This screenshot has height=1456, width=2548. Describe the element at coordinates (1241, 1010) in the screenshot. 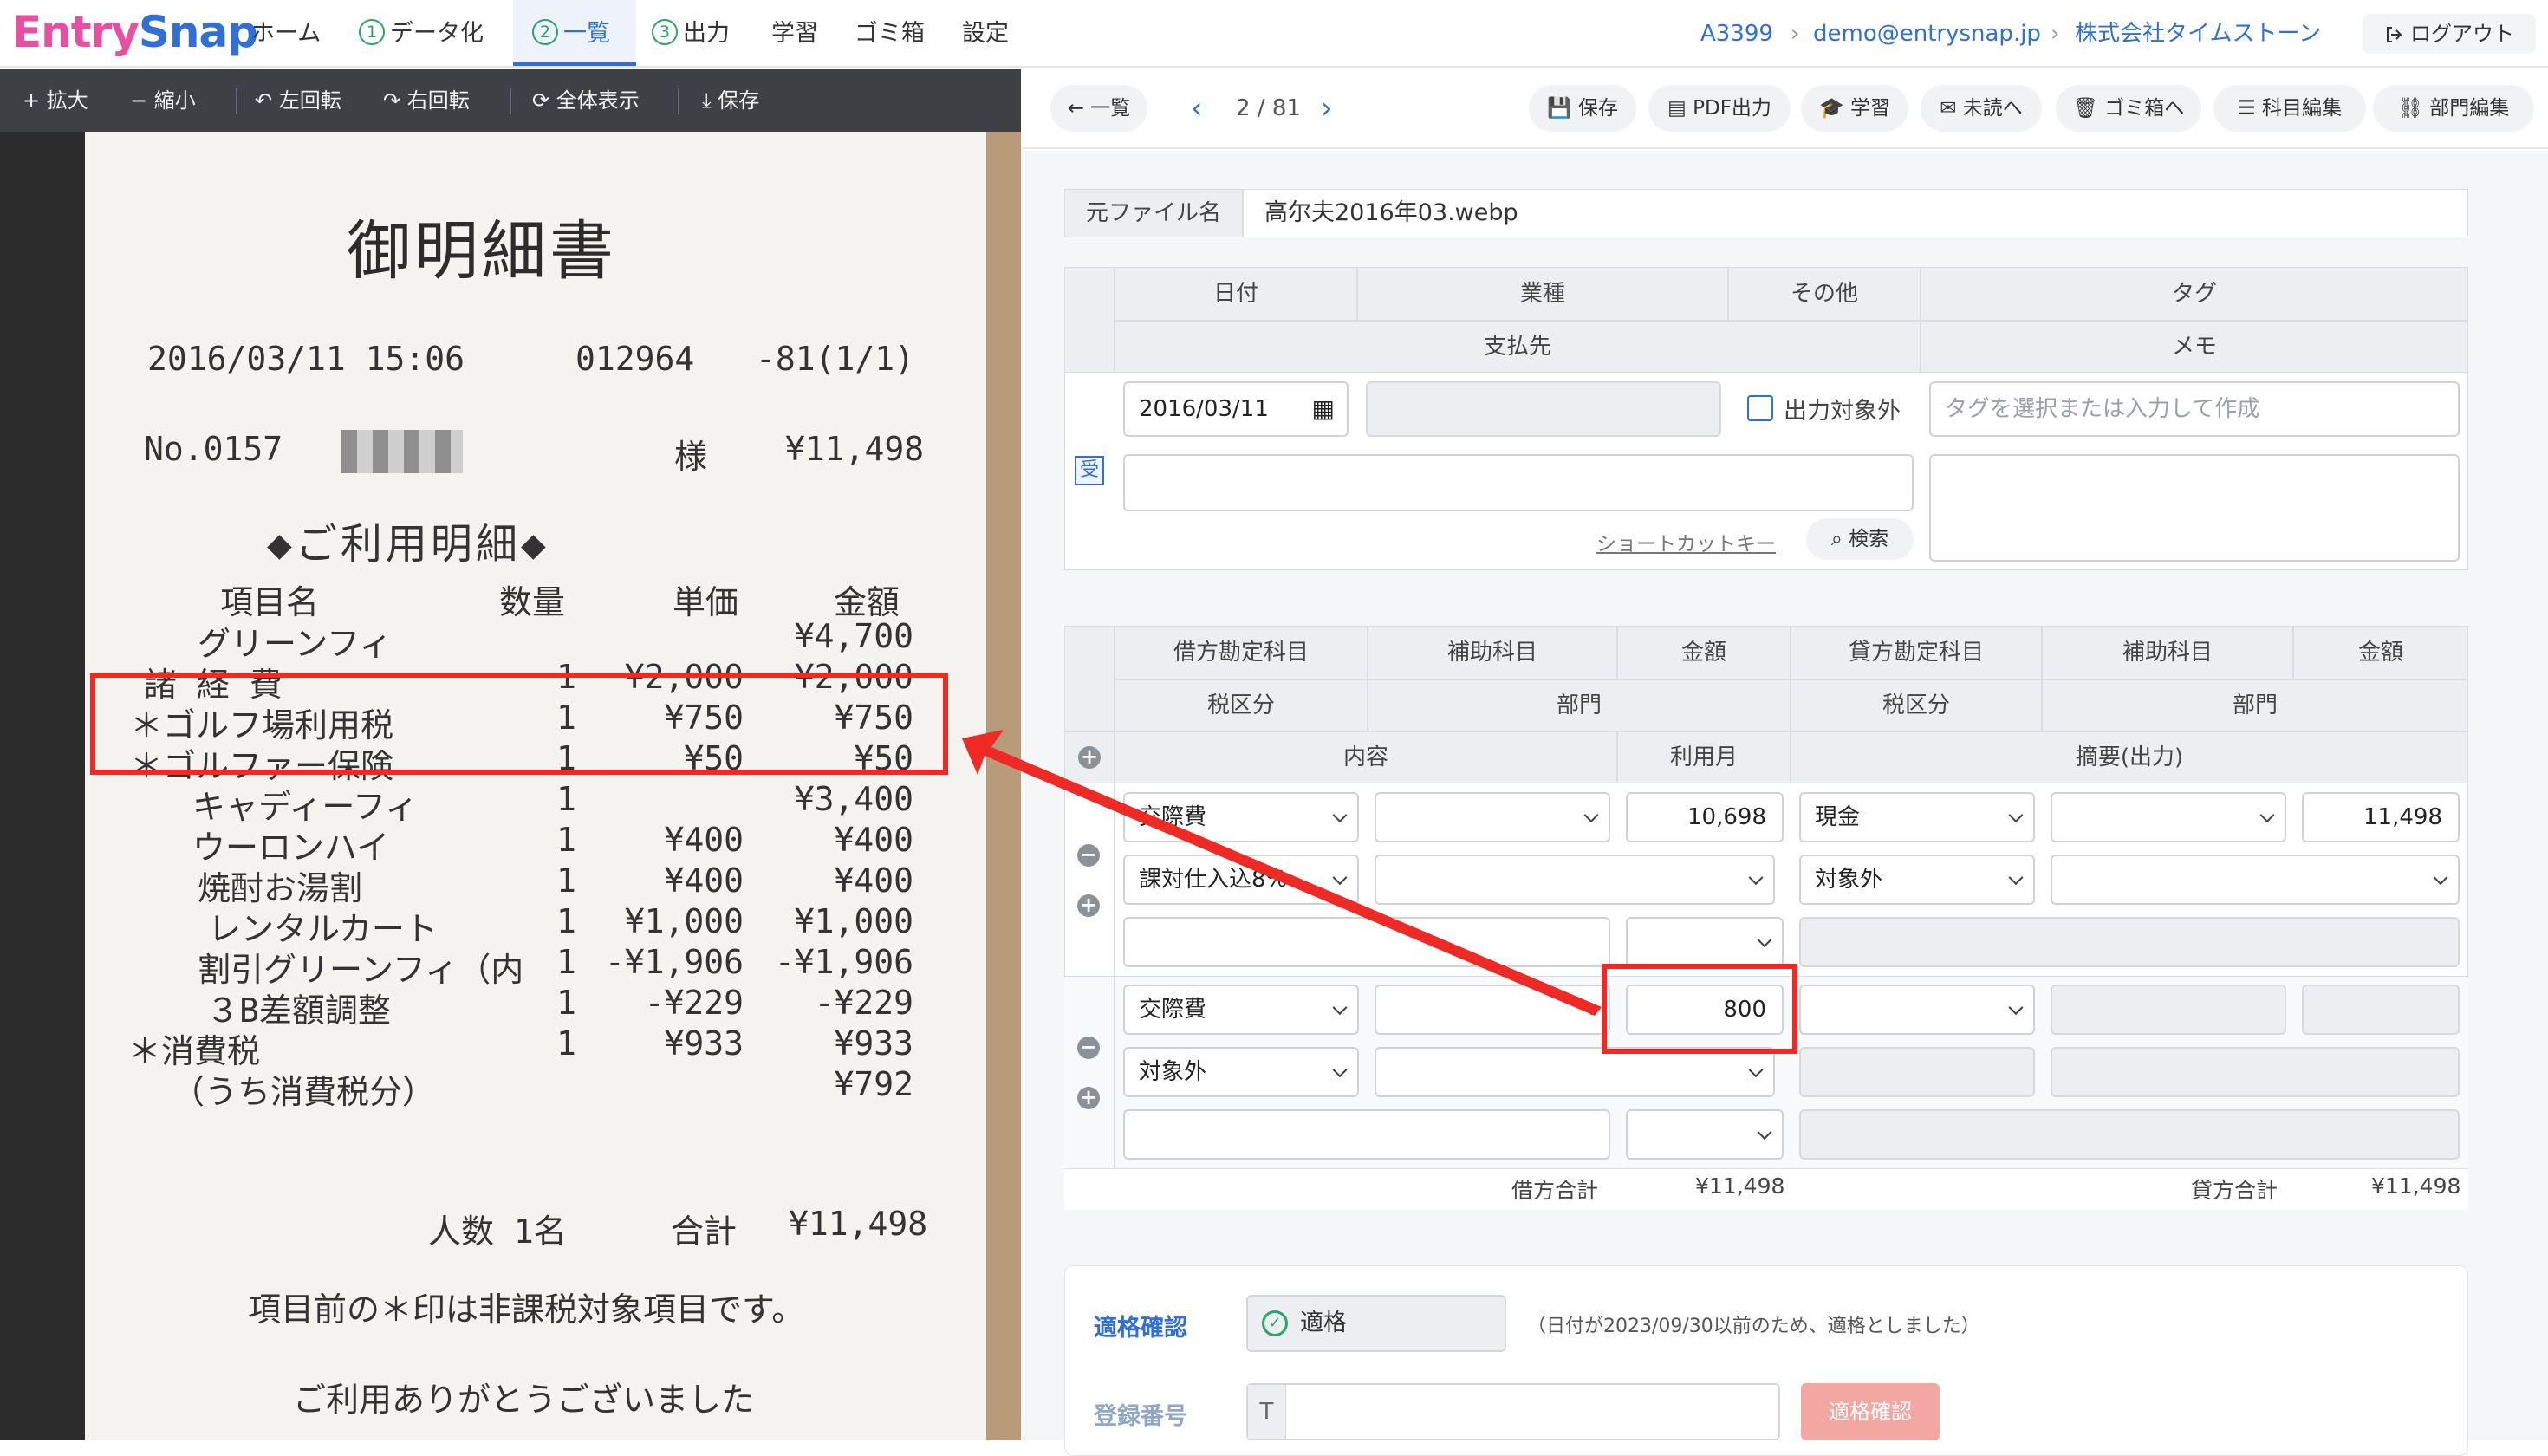

I see `entry-2-debit-account: 交際費` at that location.